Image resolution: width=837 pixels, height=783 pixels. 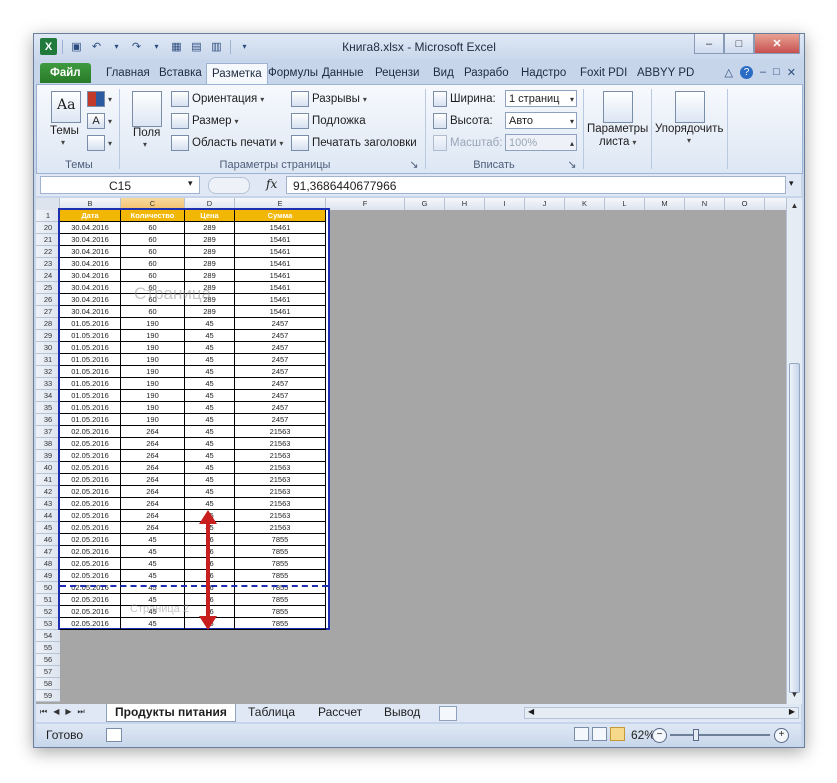 I want to click on row-header: 41, so click(x=48, y=480).